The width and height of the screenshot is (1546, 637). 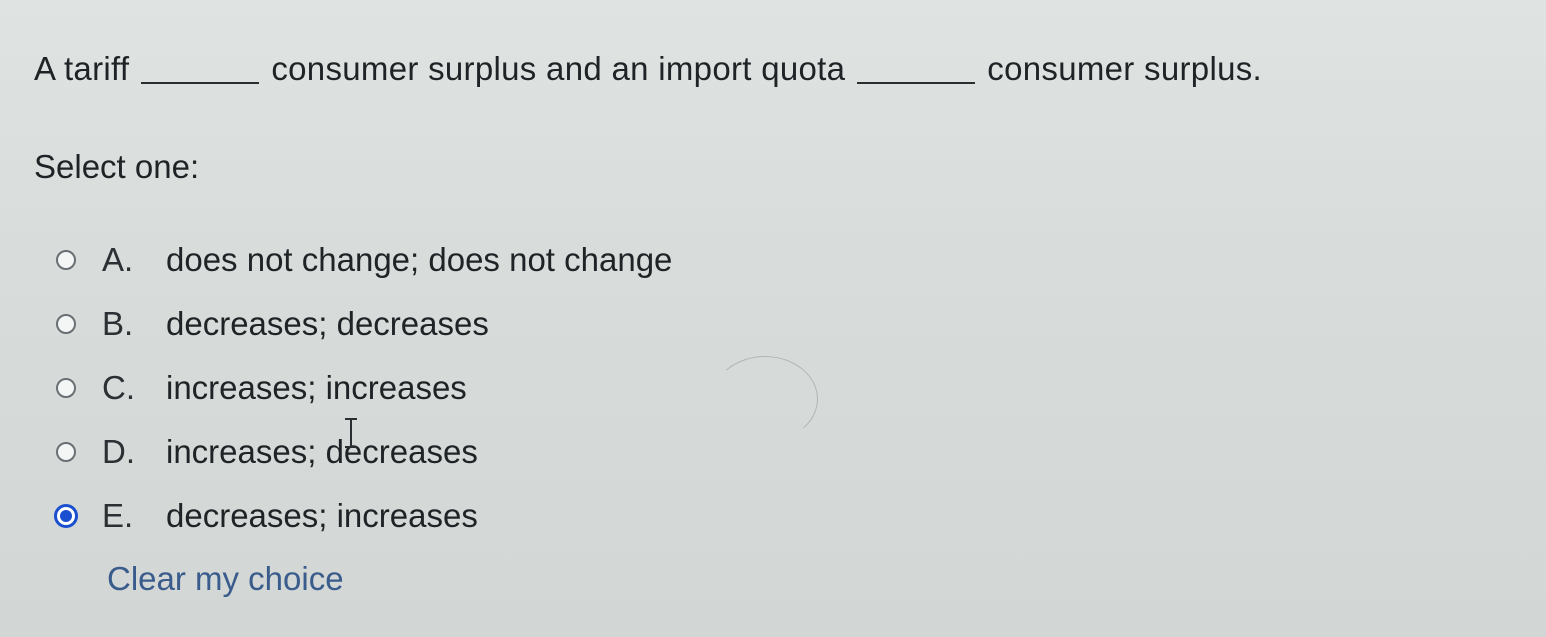 What do you see at coordinates (118, 451) in the screenshot?
I see `option-letter-d: D.` at bounding box center [118, 451].